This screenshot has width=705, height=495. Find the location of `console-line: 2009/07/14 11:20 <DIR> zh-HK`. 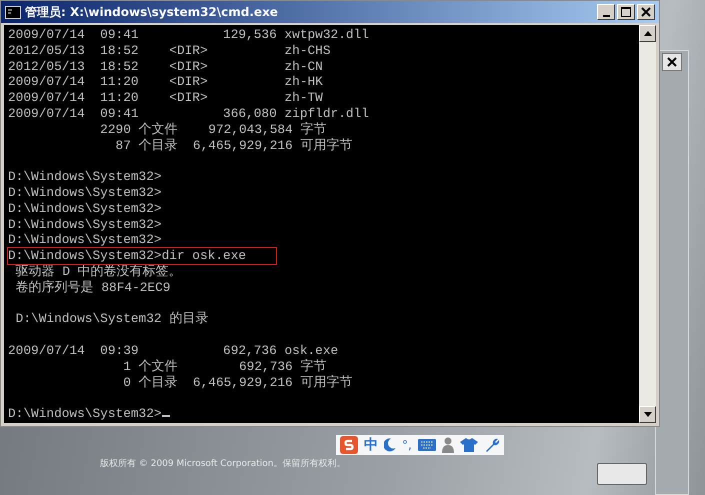

console-line: 2009/07/14 11:20 <DIR> zh-HK is located at coordinates (166, 82).